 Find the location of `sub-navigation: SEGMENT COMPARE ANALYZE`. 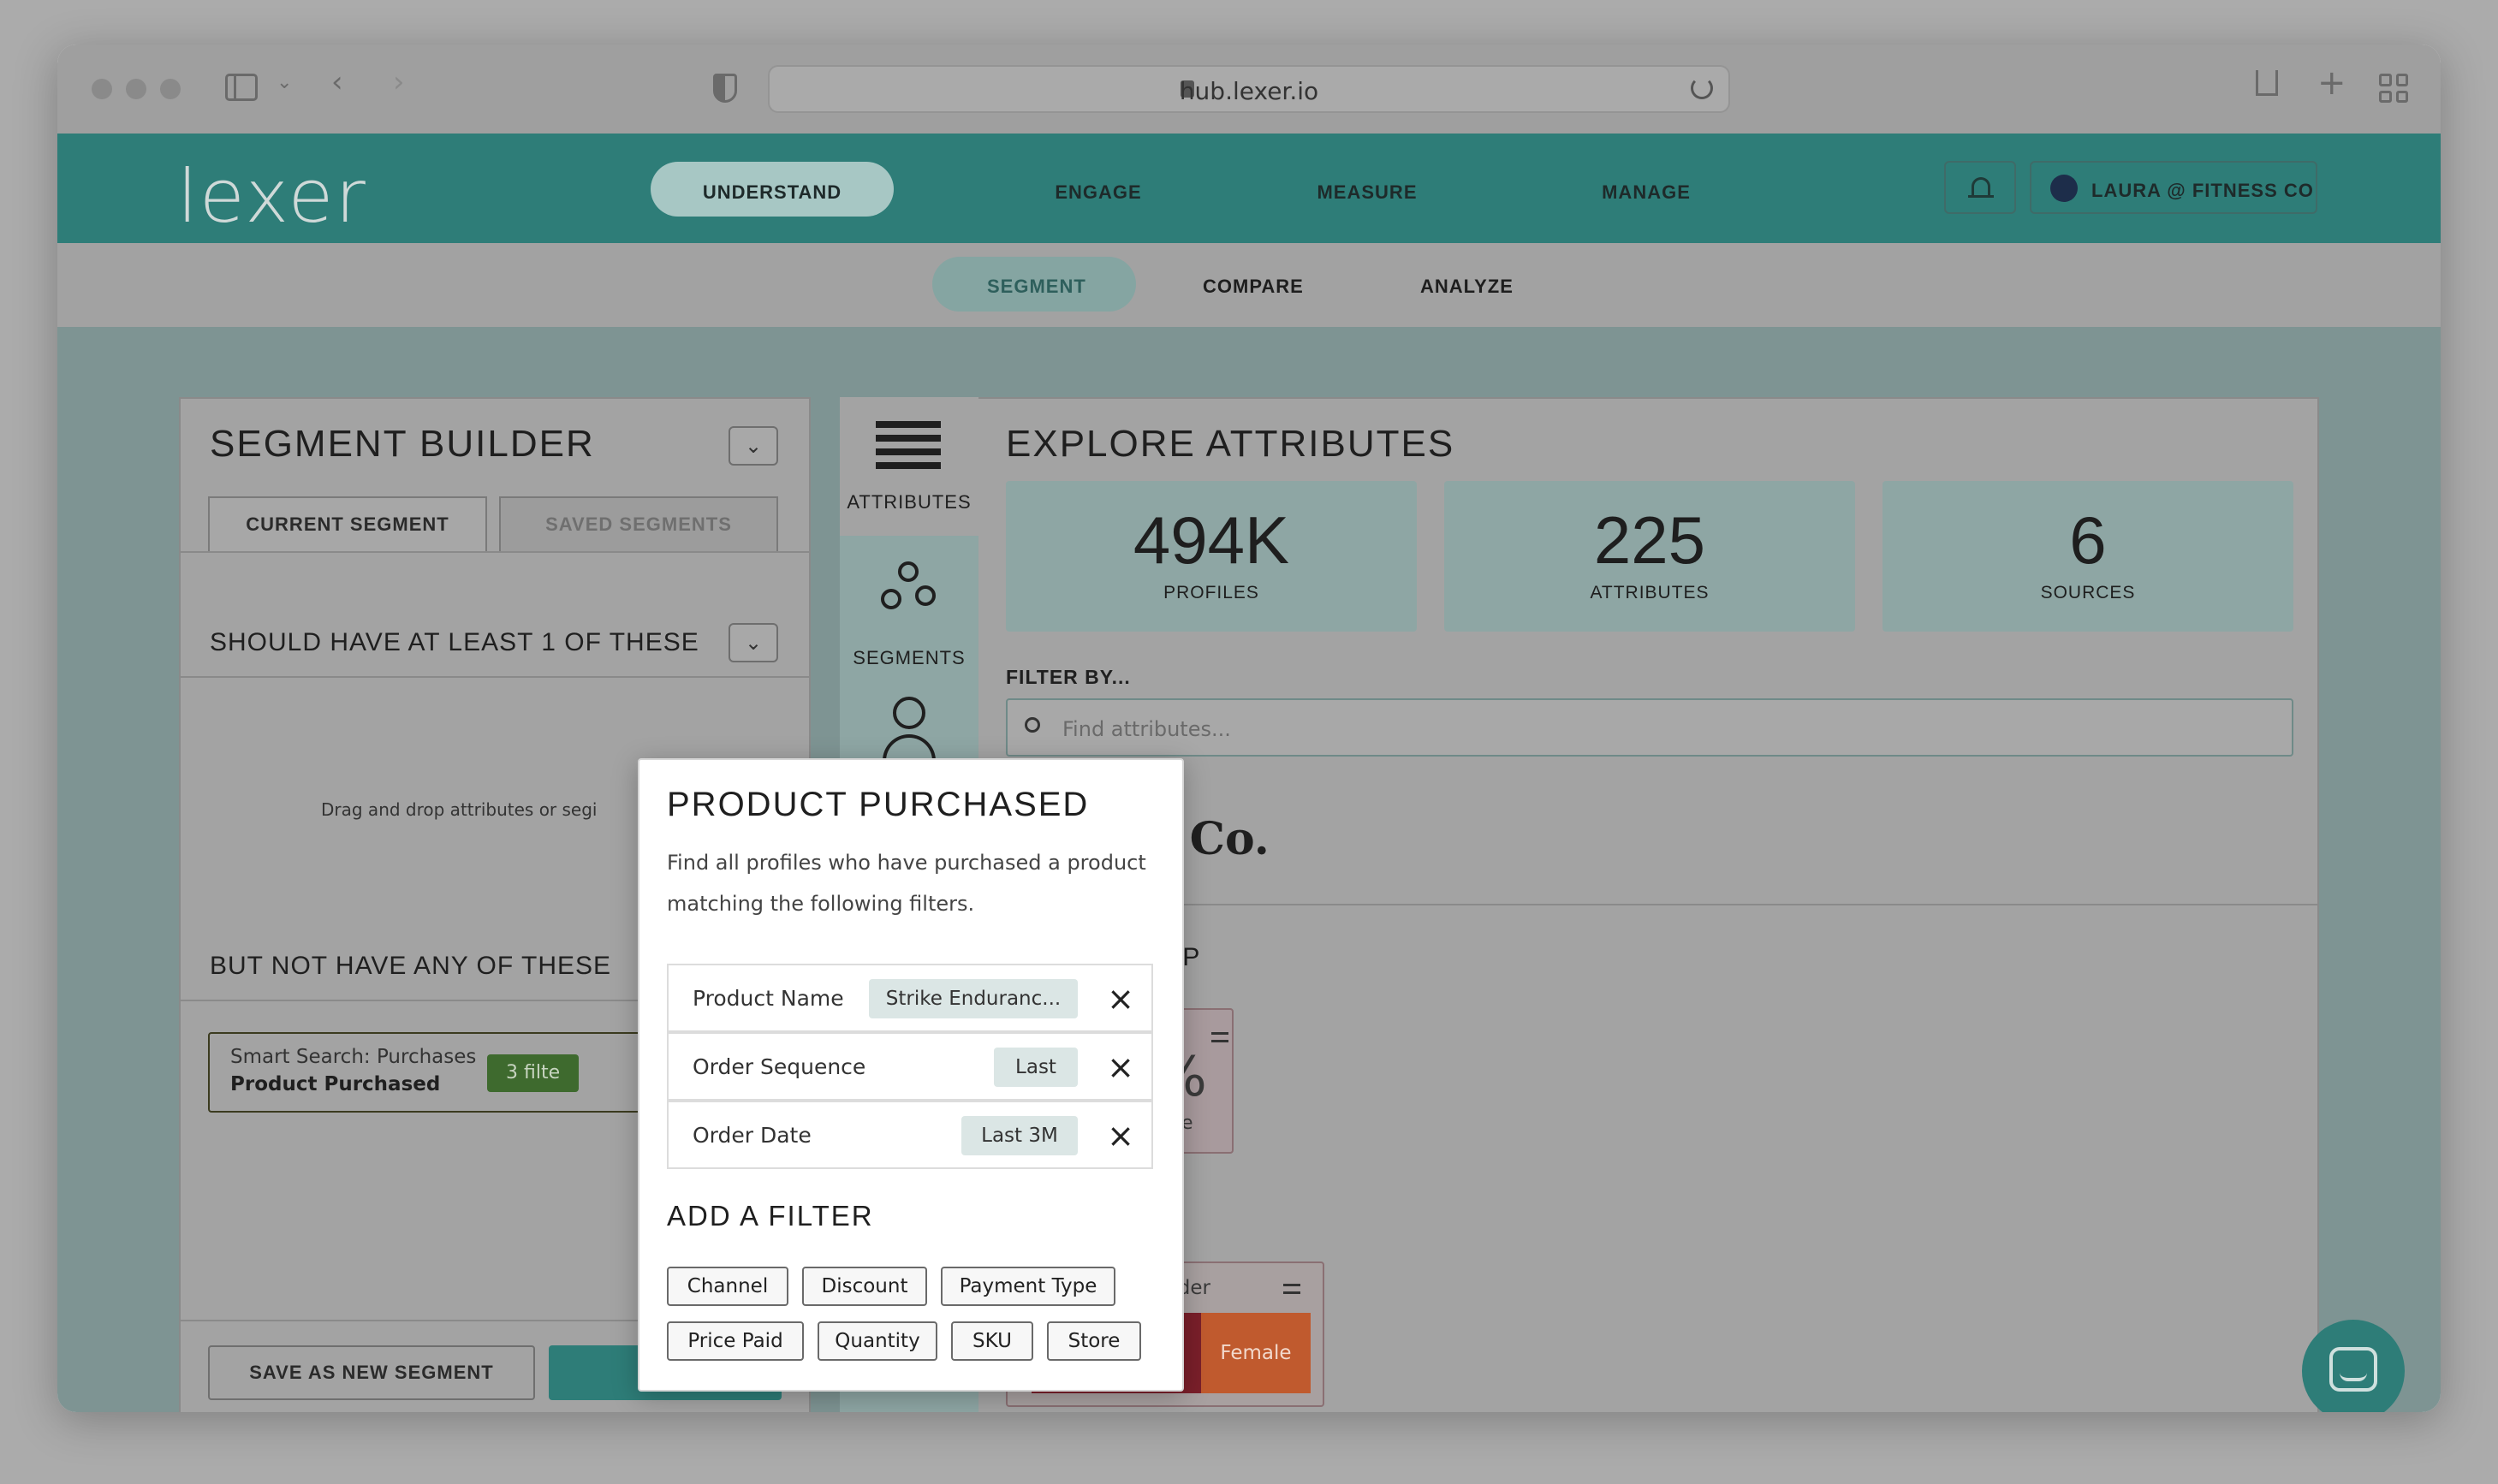

sub-navigation: SEGMENT COMPARE ANALYZE is located at coordinates (1249, 285).